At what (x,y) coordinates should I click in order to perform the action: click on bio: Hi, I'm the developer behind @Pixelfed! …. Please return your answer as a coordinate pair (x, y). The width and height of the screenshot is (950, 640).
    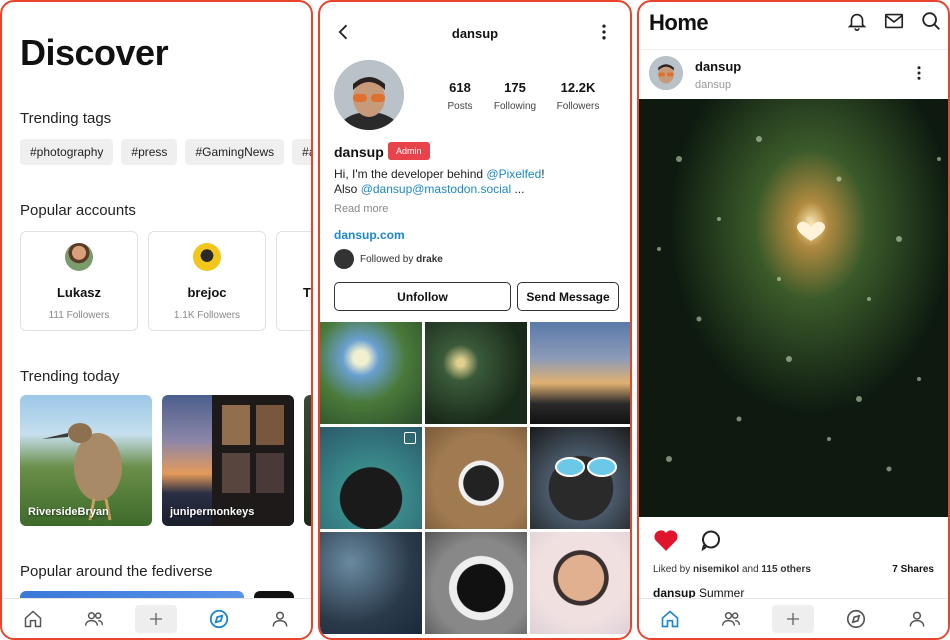
    Looking at the image, I should click on (439, 182).